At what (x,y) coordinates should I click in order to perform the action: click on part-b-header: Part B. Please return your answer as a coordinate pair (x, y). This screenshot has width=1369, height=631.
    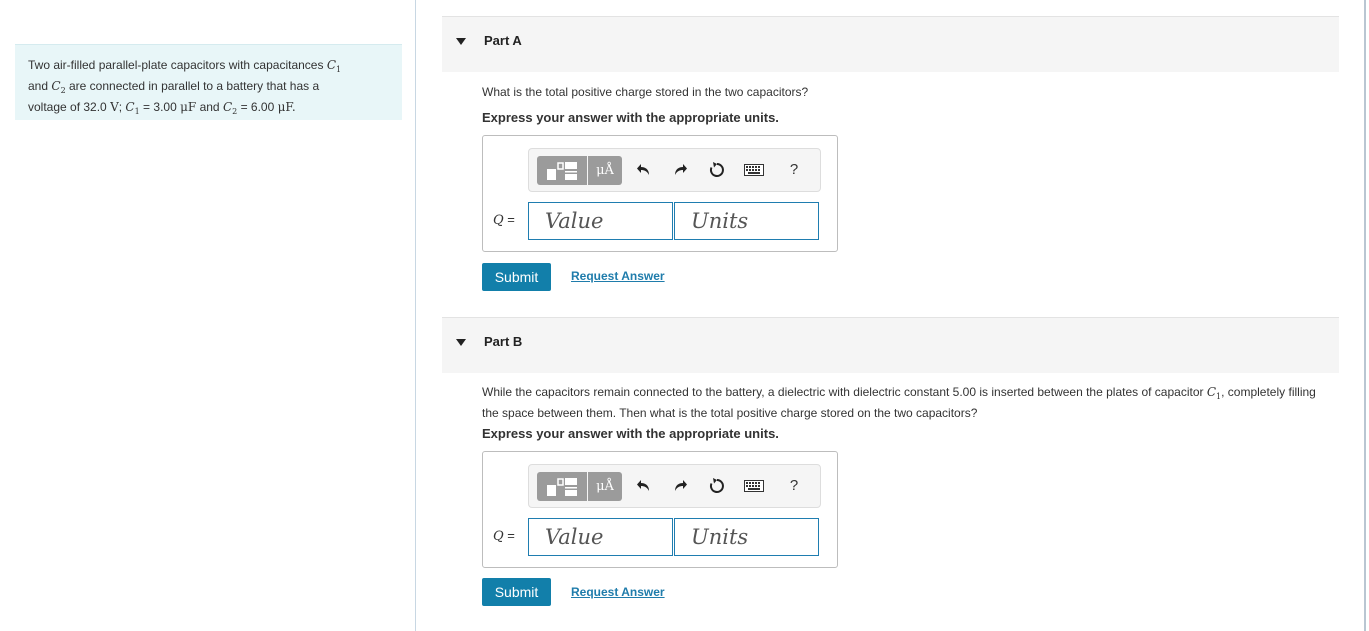
    Looking at the image, I should click on (890, 345).